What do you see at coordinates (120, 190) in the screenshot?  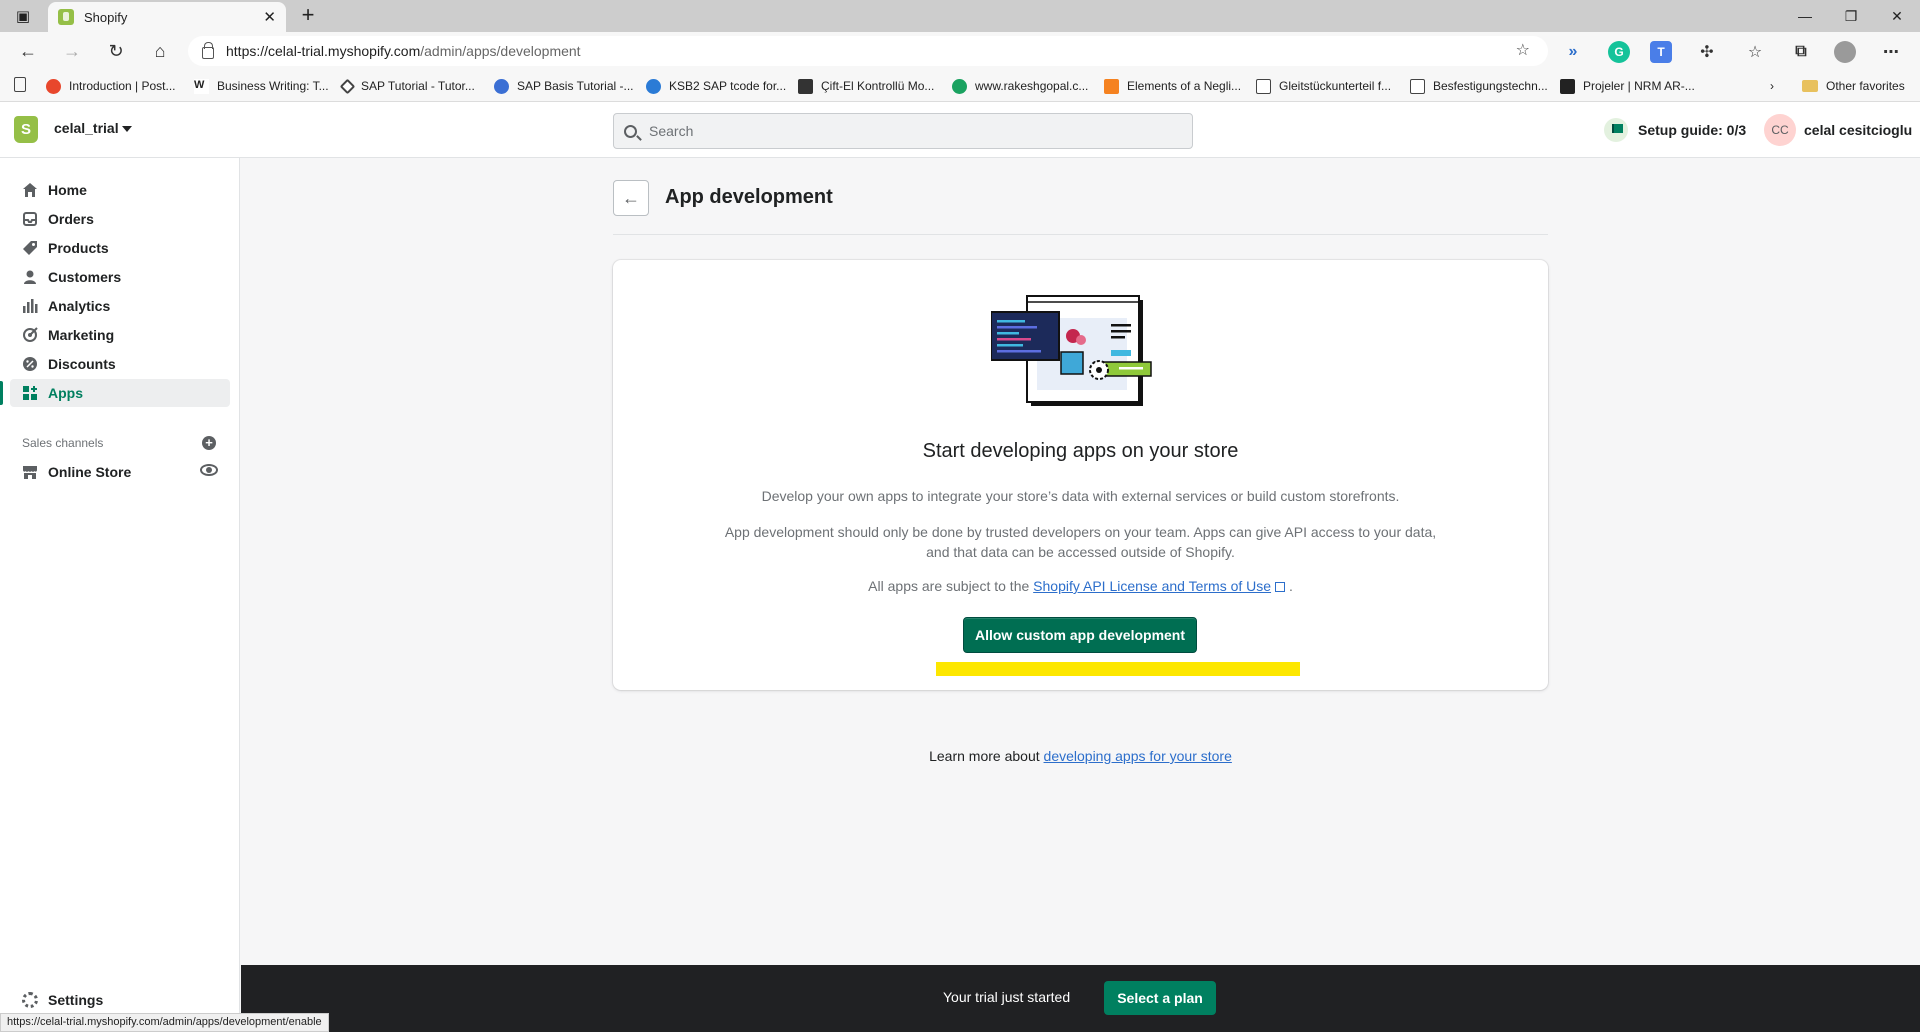 I see `sidebar-item-home: Home` at bounding box center [120, 190].